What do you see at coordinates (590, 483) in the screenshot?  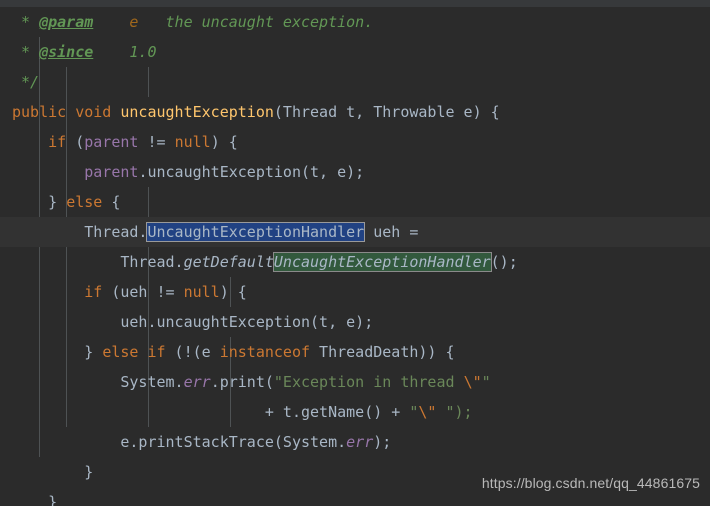 I see `watermark-url: https://blog.csdn.net/qq_44861675` at bounding box center [590, 483].